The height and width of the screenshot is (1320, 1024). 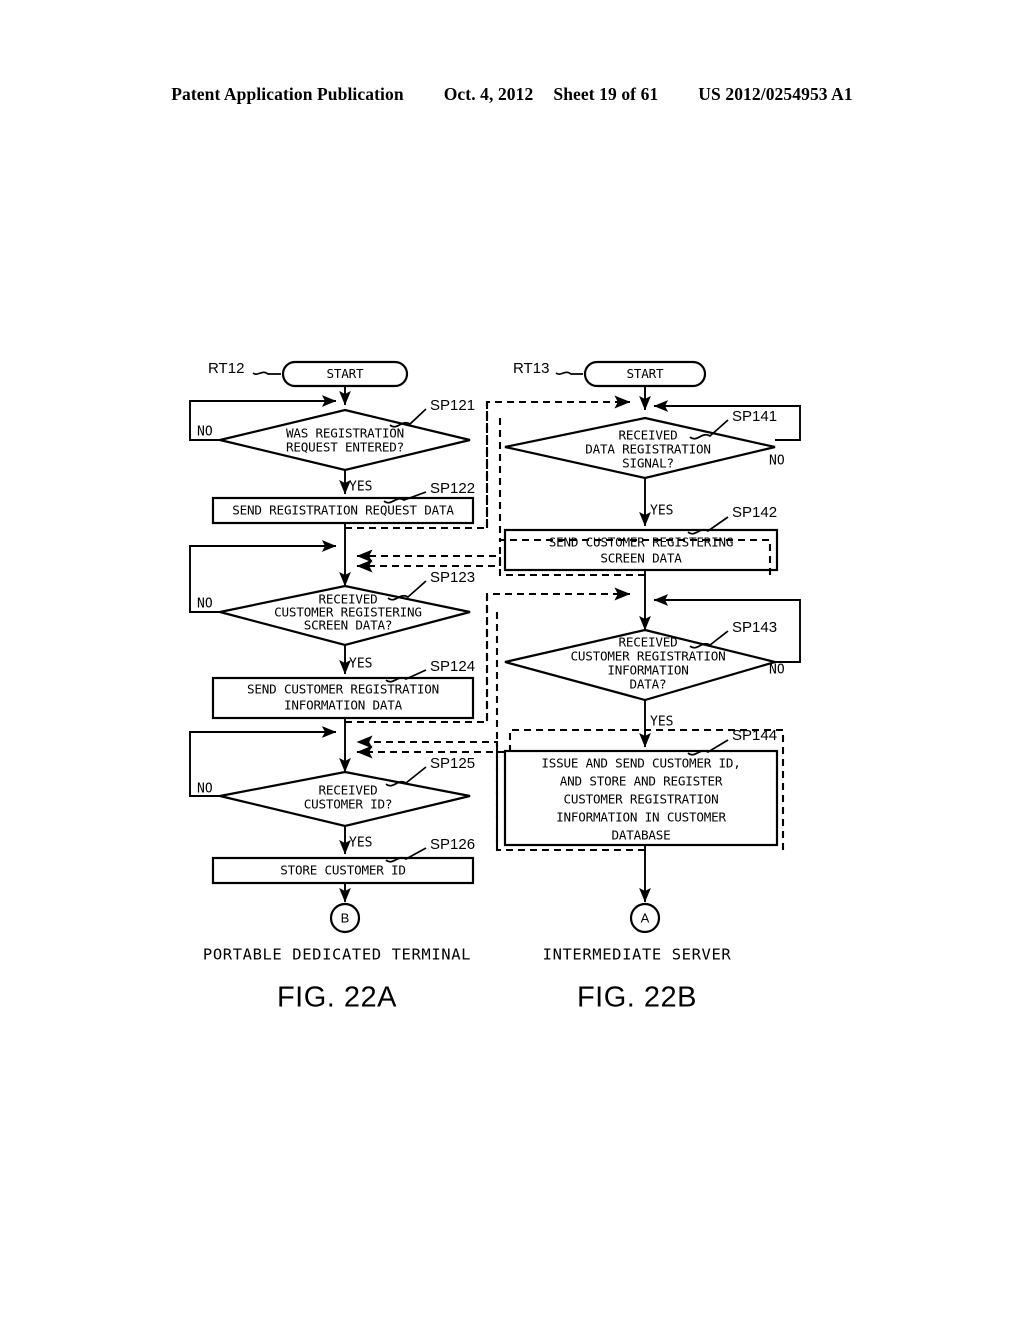 What do you see at coordinates (637, 955) in the screenshot?
I see `right-figure-subtitle: INTERMEDIATE SERVER` at bounding box center [637, 955].